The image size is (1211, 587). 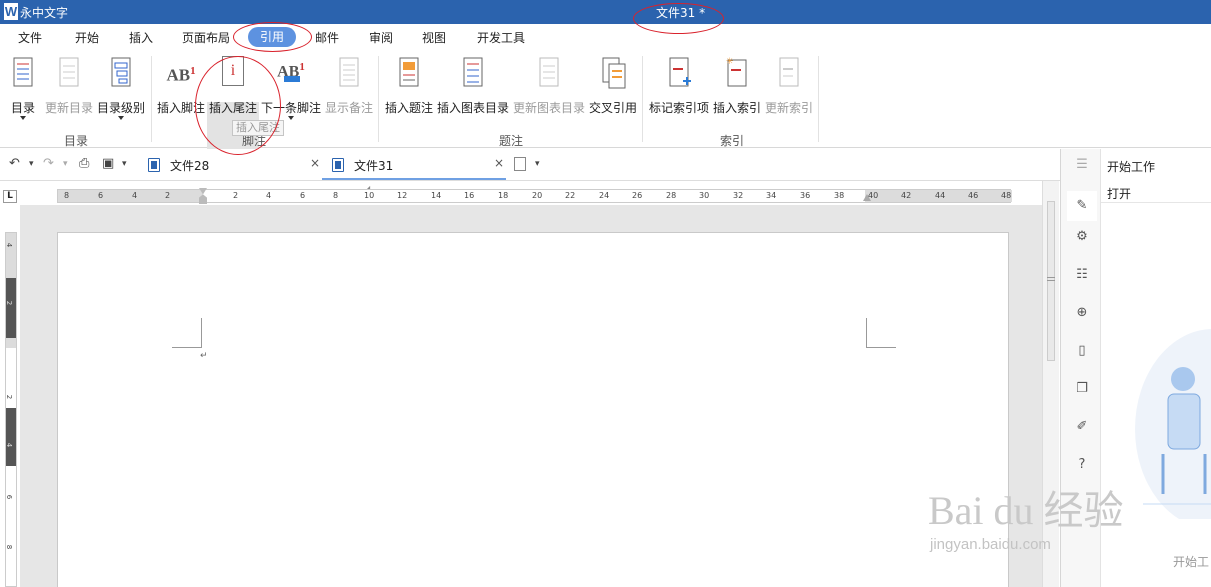 I want to click on table-of-figures-icon, so click(x=473, y=72).